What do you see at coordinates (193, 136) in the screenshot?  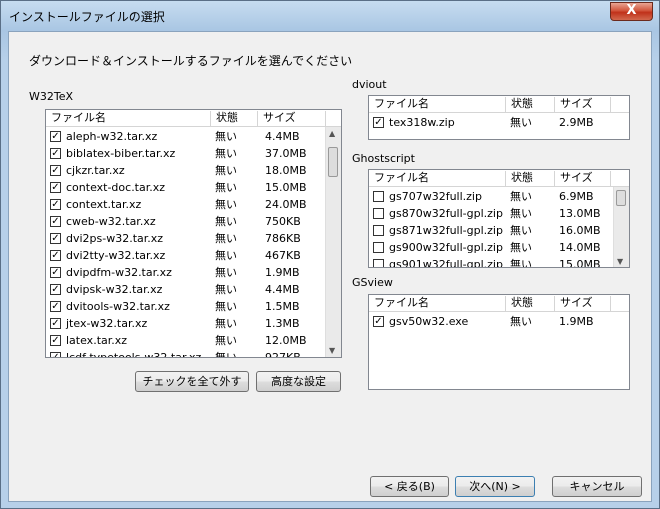 I see `list-item: aleph-w32.tar.xz 無い 4.4MB` at bounding box center [193, 136].